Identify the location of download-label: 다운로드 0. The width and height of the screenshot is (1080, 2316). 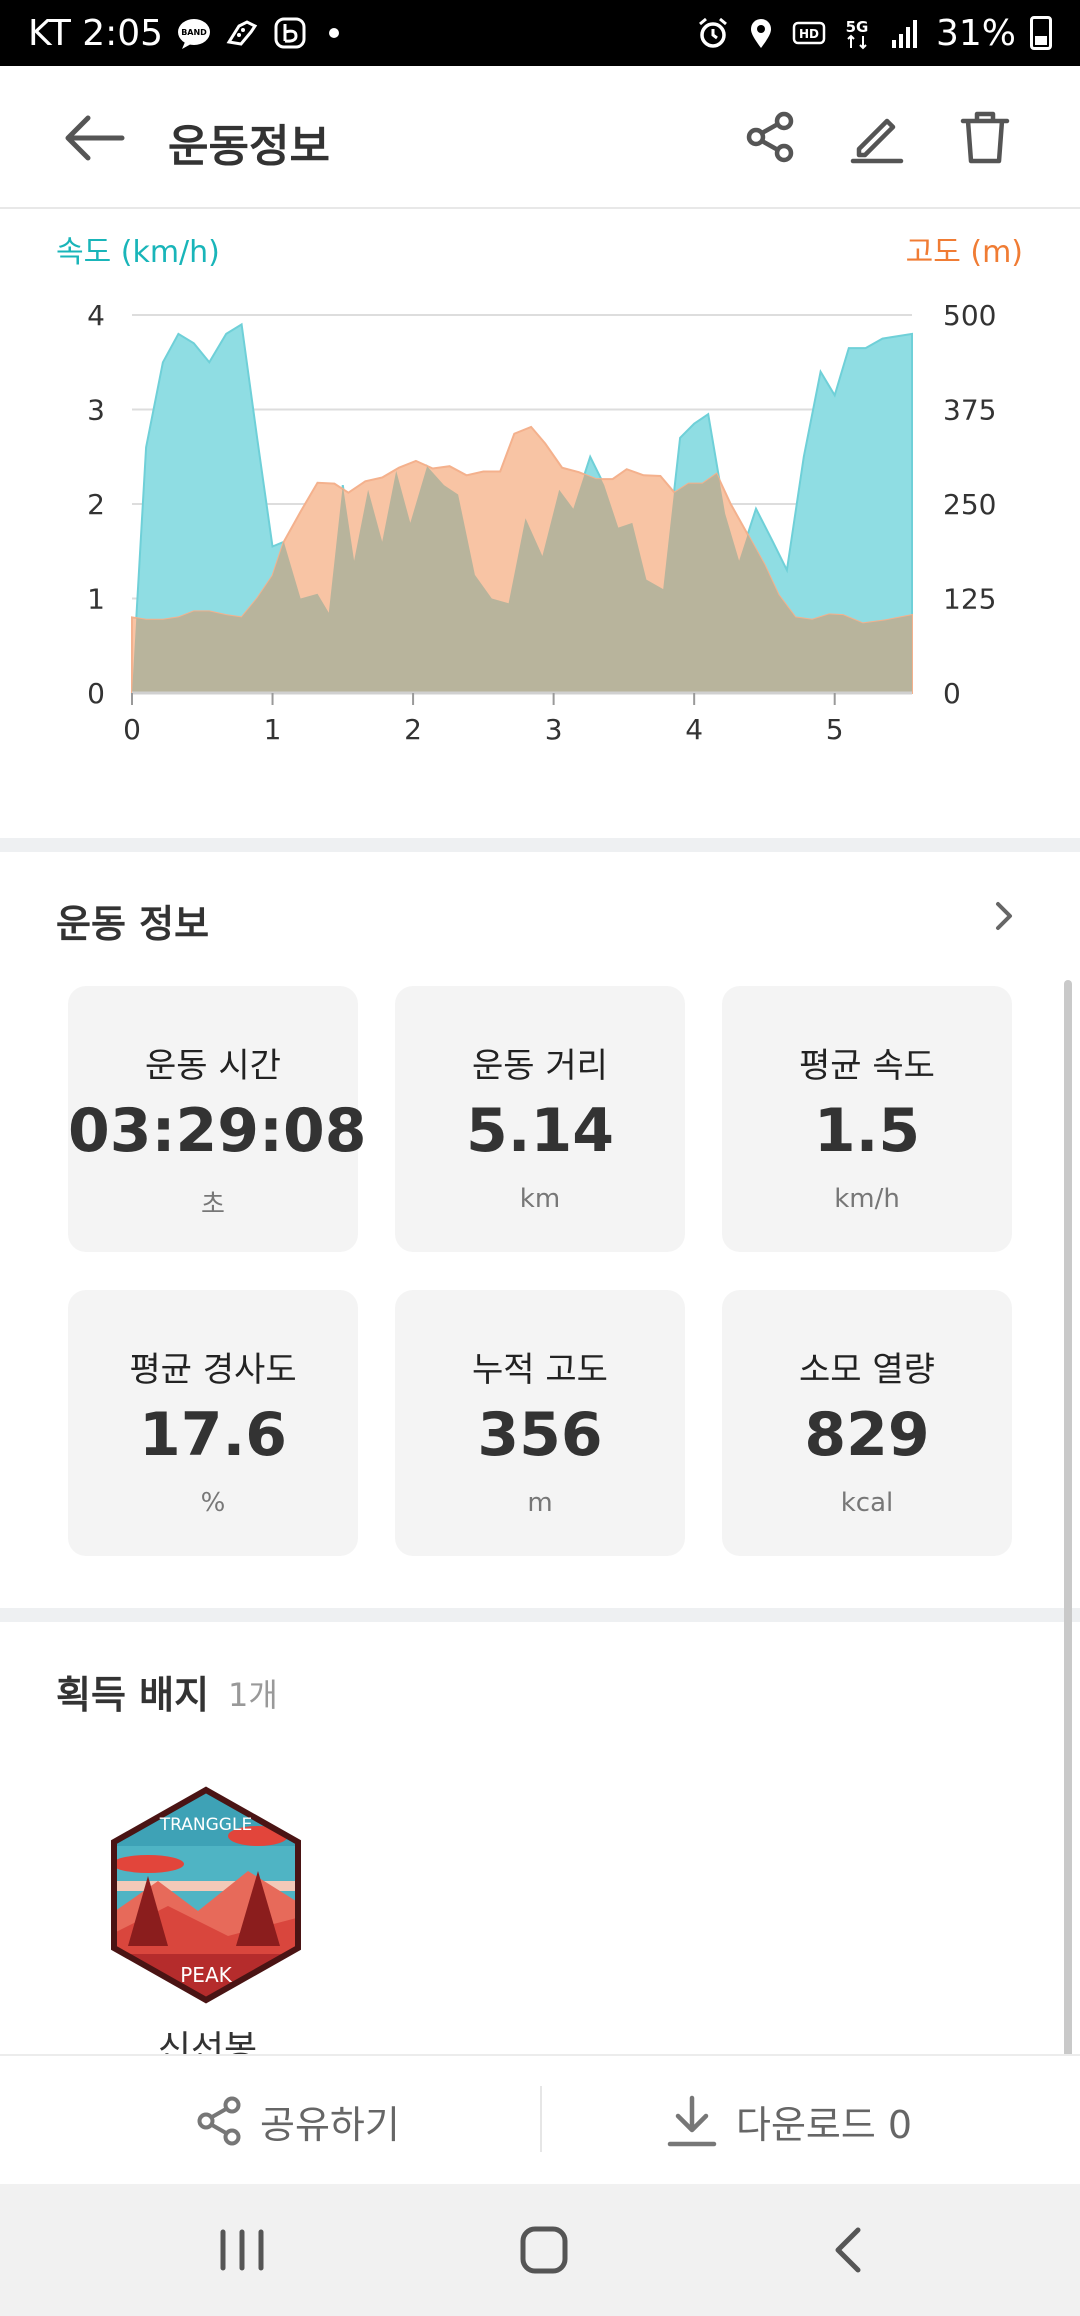
(824, 2124).